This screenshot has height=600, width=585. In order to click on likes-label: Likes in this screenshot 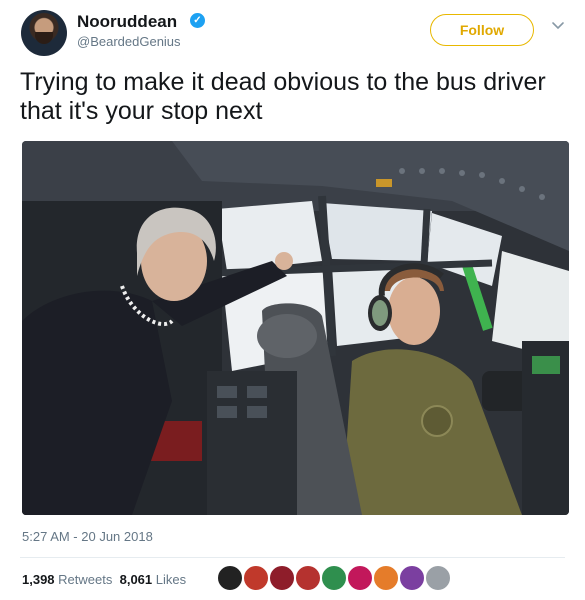, I will do `click(171, 579)`.